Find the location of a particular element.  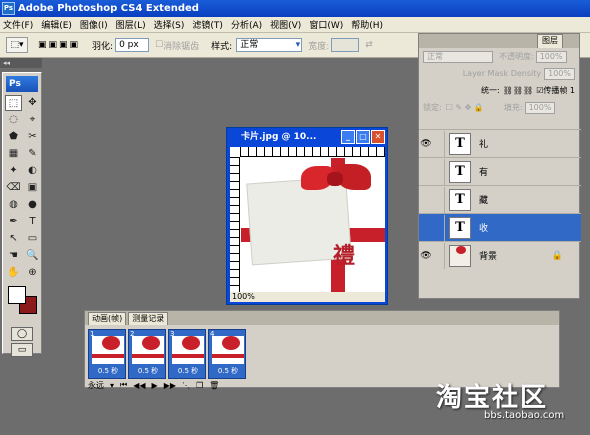

swap-icon: ⇄ is located at coordinates (369, 45).